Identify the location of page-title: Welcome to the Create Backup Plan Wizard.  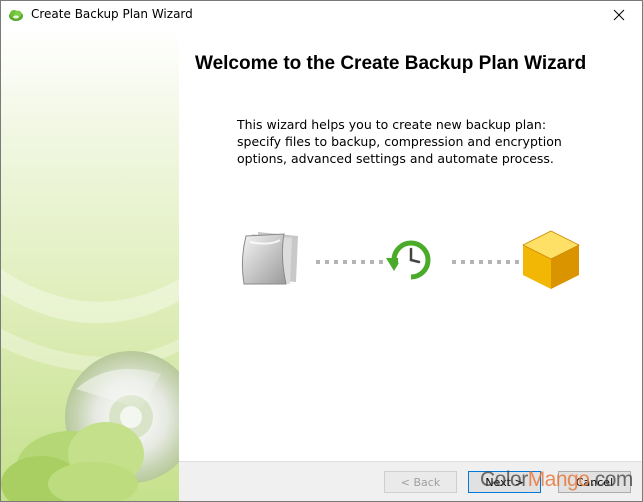
(391, 63).